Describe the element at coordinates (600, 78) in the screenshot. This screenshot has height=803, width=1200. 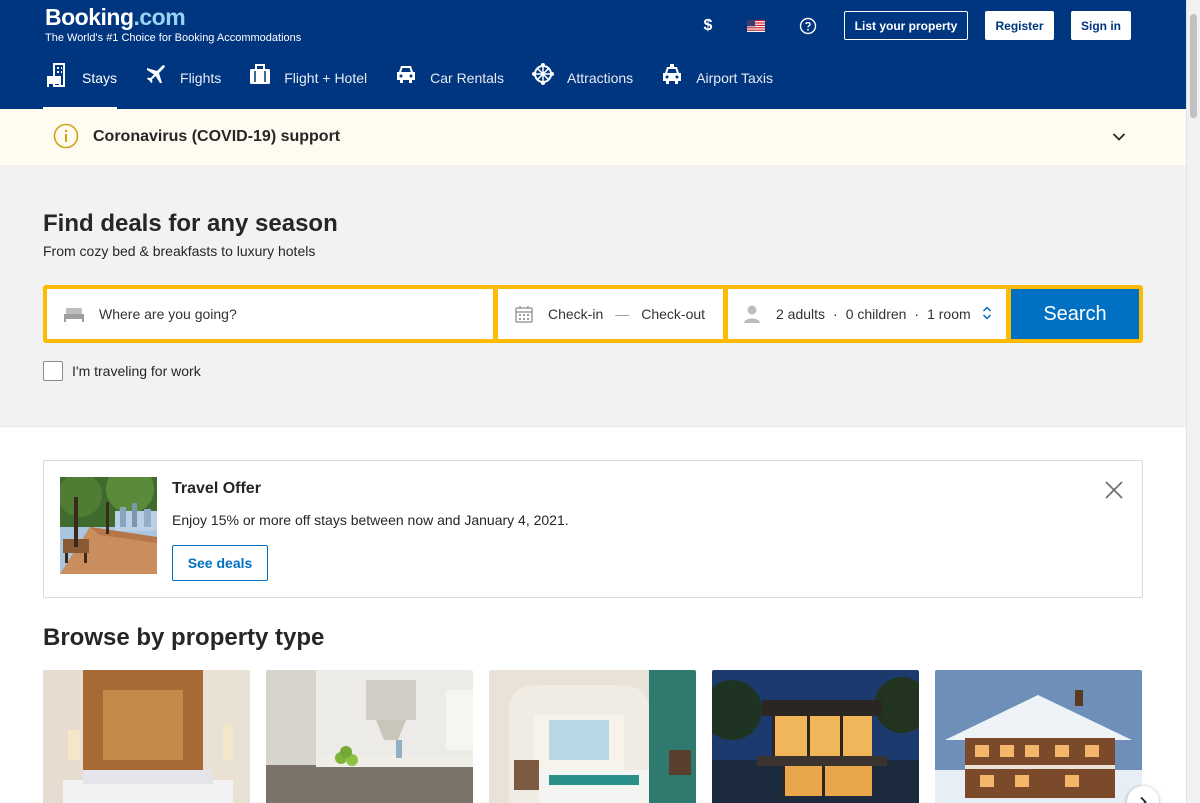
I see `tab-label: Attractions` at that location.